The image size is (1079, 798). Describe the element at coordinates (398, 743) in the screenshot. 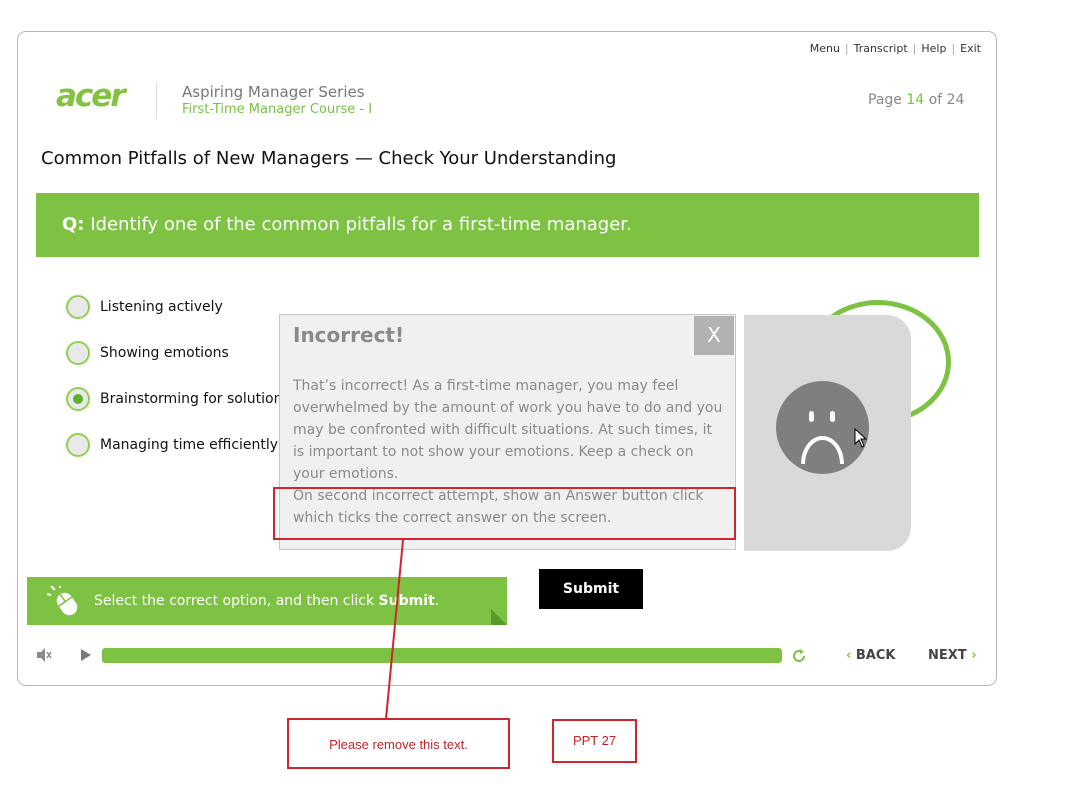

I see `review-comment: Please remove this text.` at that location.